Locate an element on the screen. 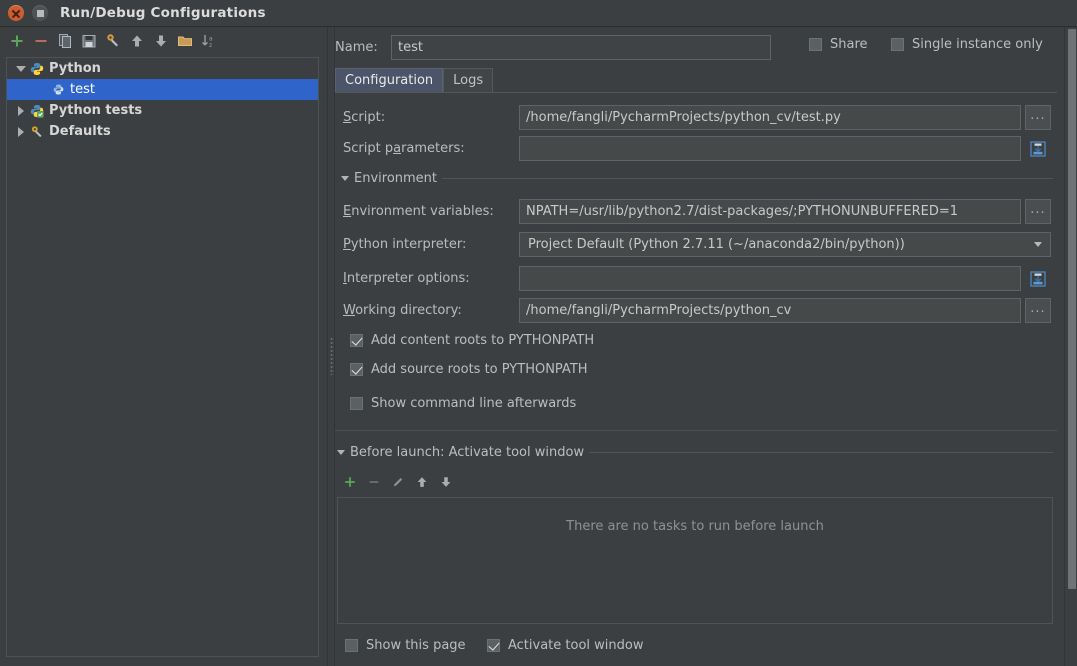 The image size is (1077, 666). save-configuration-button is located at coordinates (89, 41).